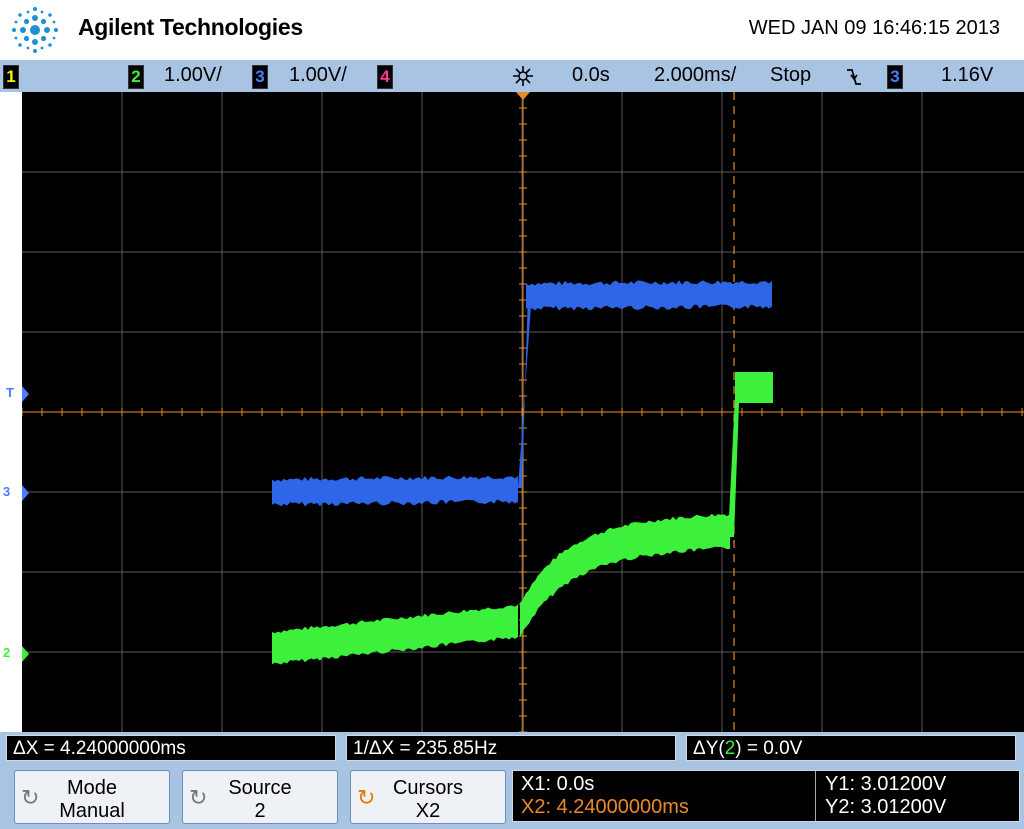 The image size is (1024, 829). Describe the element at coordinates (318, 75) in the screenshot. I see `channel-3-scale: 1.00V/` at that location.